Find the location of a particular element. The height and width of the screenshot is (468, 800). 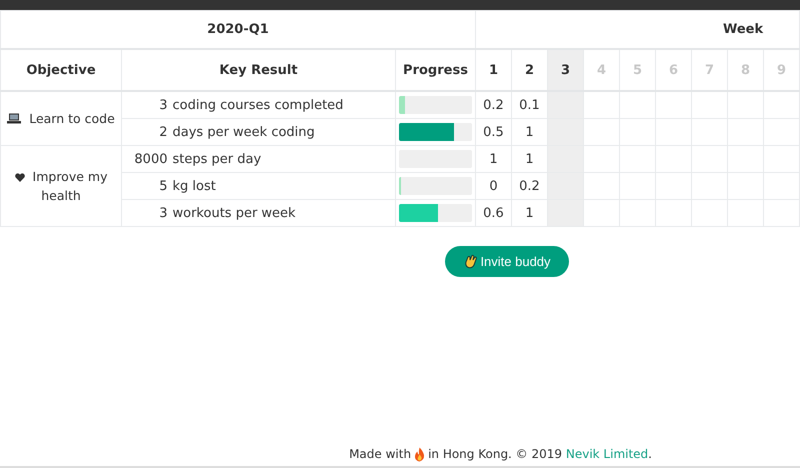

key-result-text: days per week coding is located at coordinates (283, 132).